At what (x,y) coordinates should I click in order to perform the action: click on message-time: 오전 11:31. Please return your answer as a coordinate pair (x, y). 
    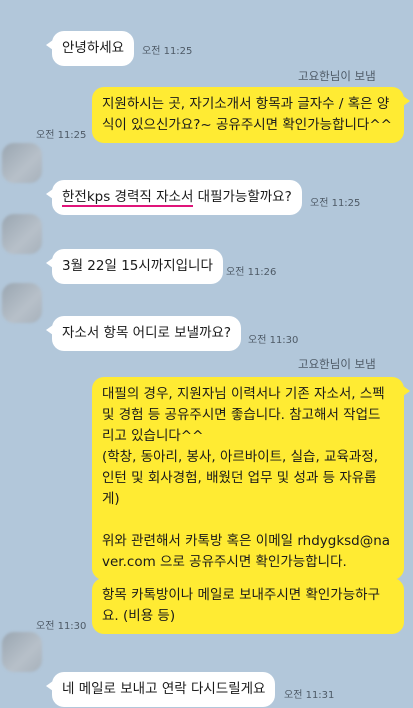
    Looking at the image, I should click on (309, 695).